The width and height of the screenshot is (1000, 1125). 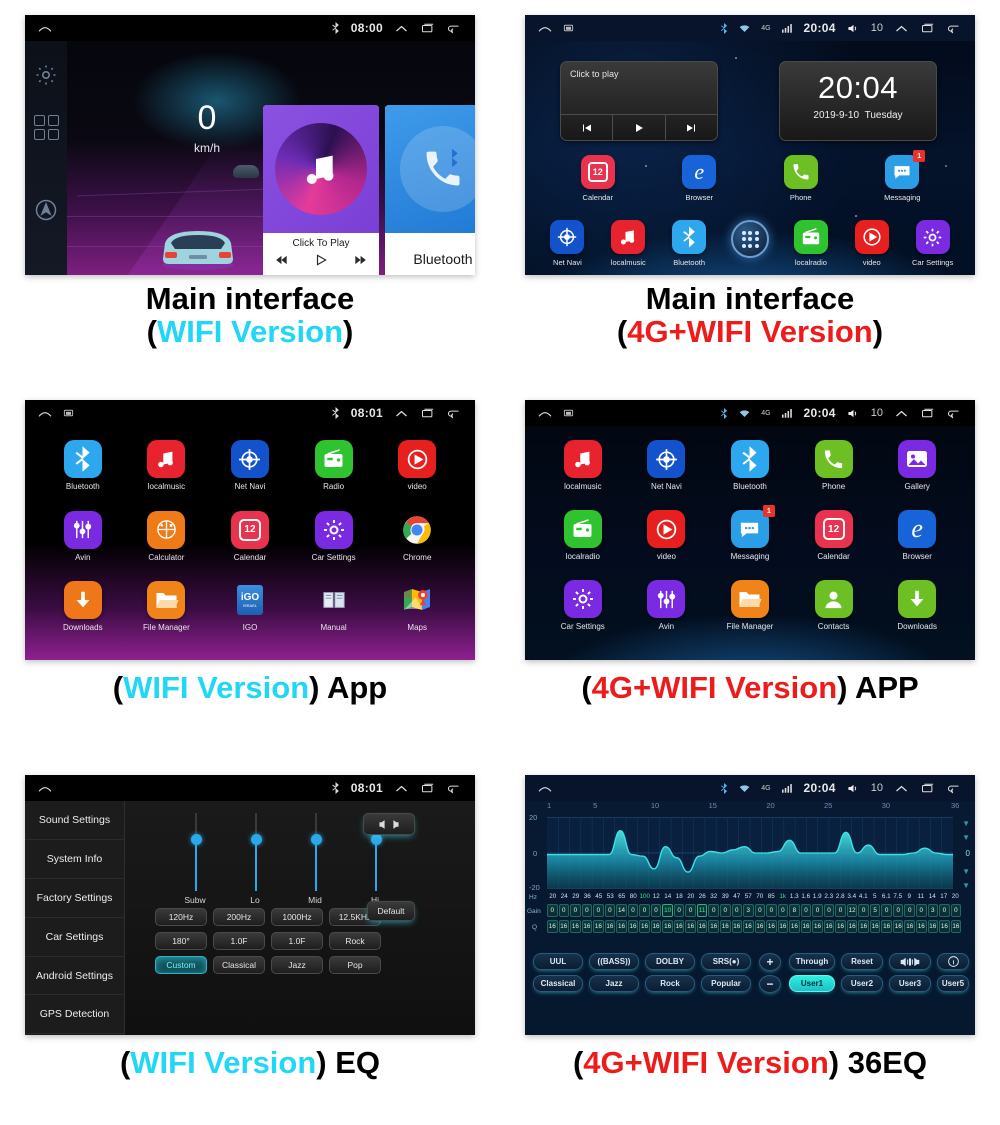 I want to click on eq-button-200hz: 200Hz, so click(x=239, y=917).